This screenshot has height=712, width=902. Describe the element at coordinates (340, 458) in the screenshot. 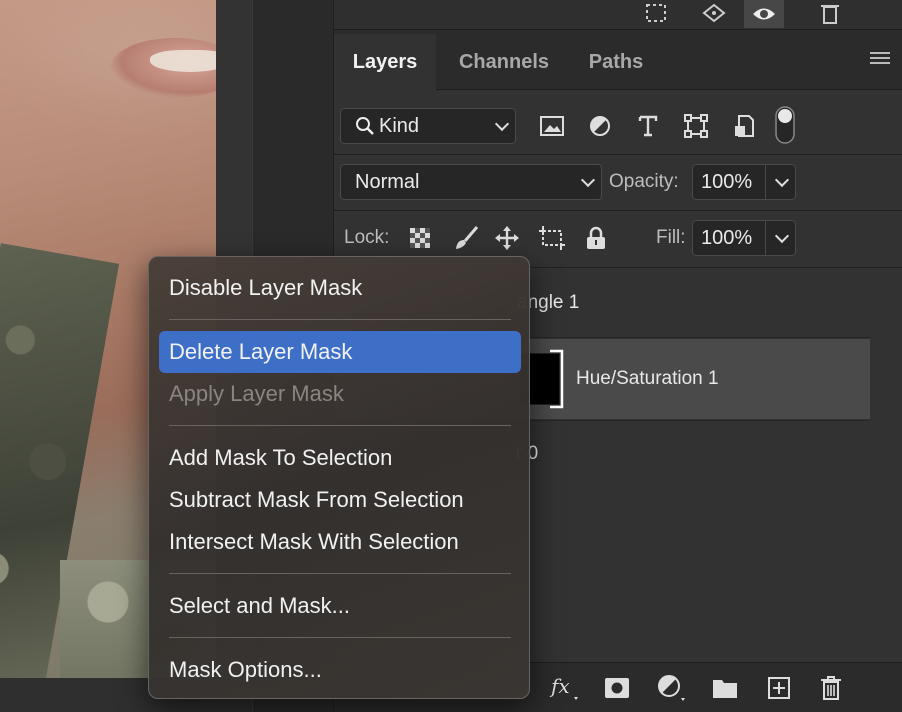

I see `menu-item-add-mask-to-selection: Add Mask To Selection` at that location.